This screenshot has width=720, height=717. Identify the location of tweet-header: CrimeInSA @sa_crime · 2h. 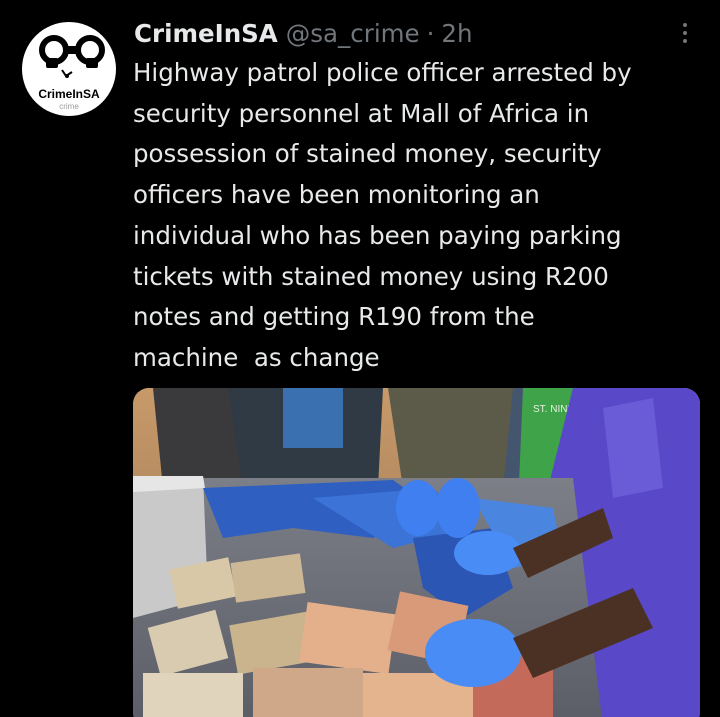
(303, 33).